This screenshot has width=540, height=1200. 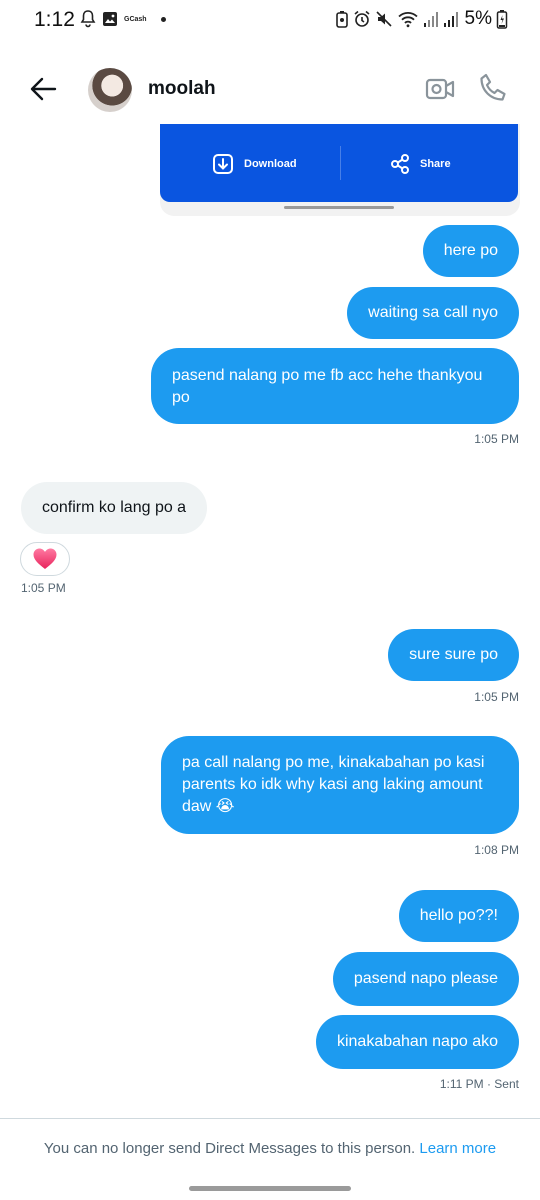 What do you see at coordinates (88, 19) in the screenshot?
I see `bell-icon` at bounding box center [88, 19].